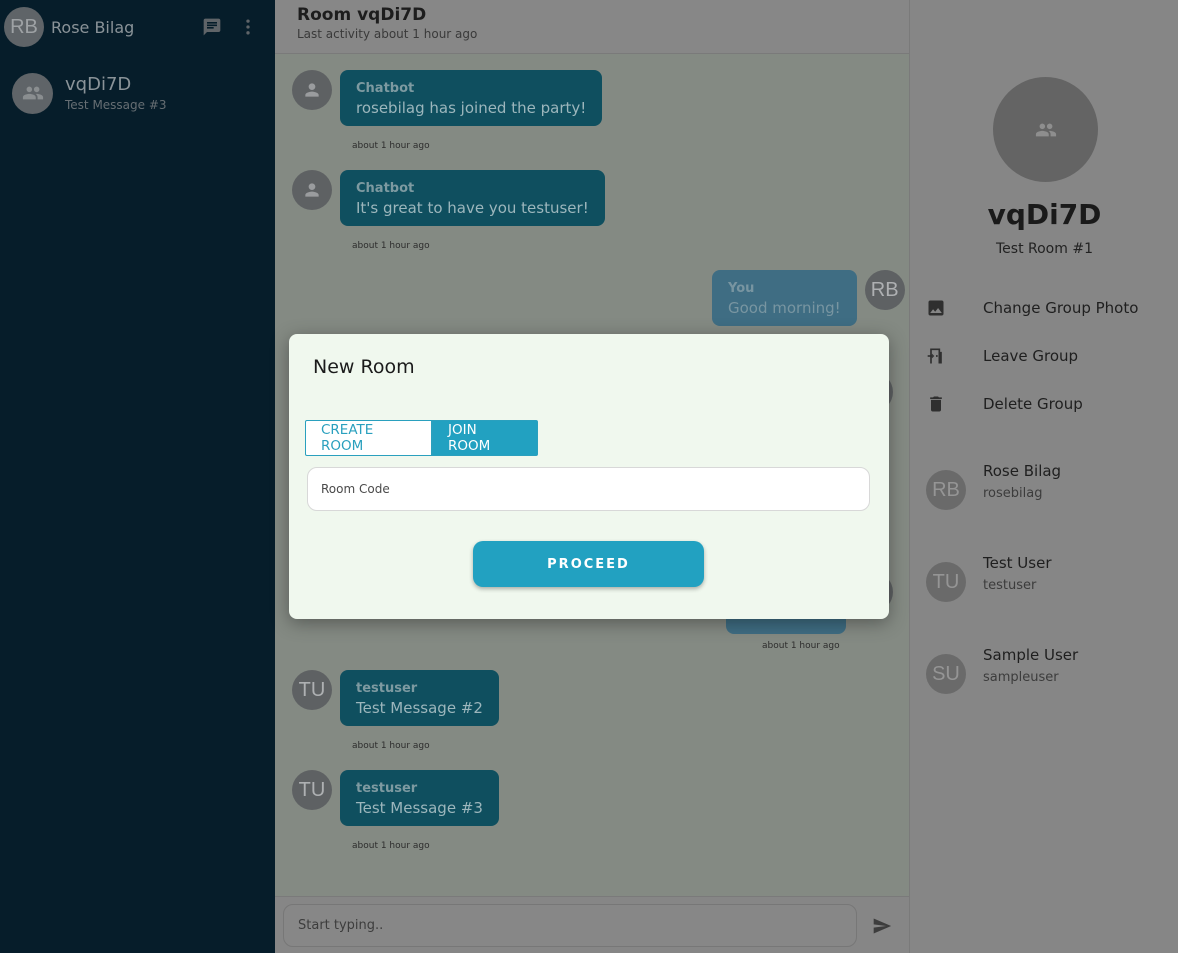  I want to click on user-avatar: RB, so click(24, 27).